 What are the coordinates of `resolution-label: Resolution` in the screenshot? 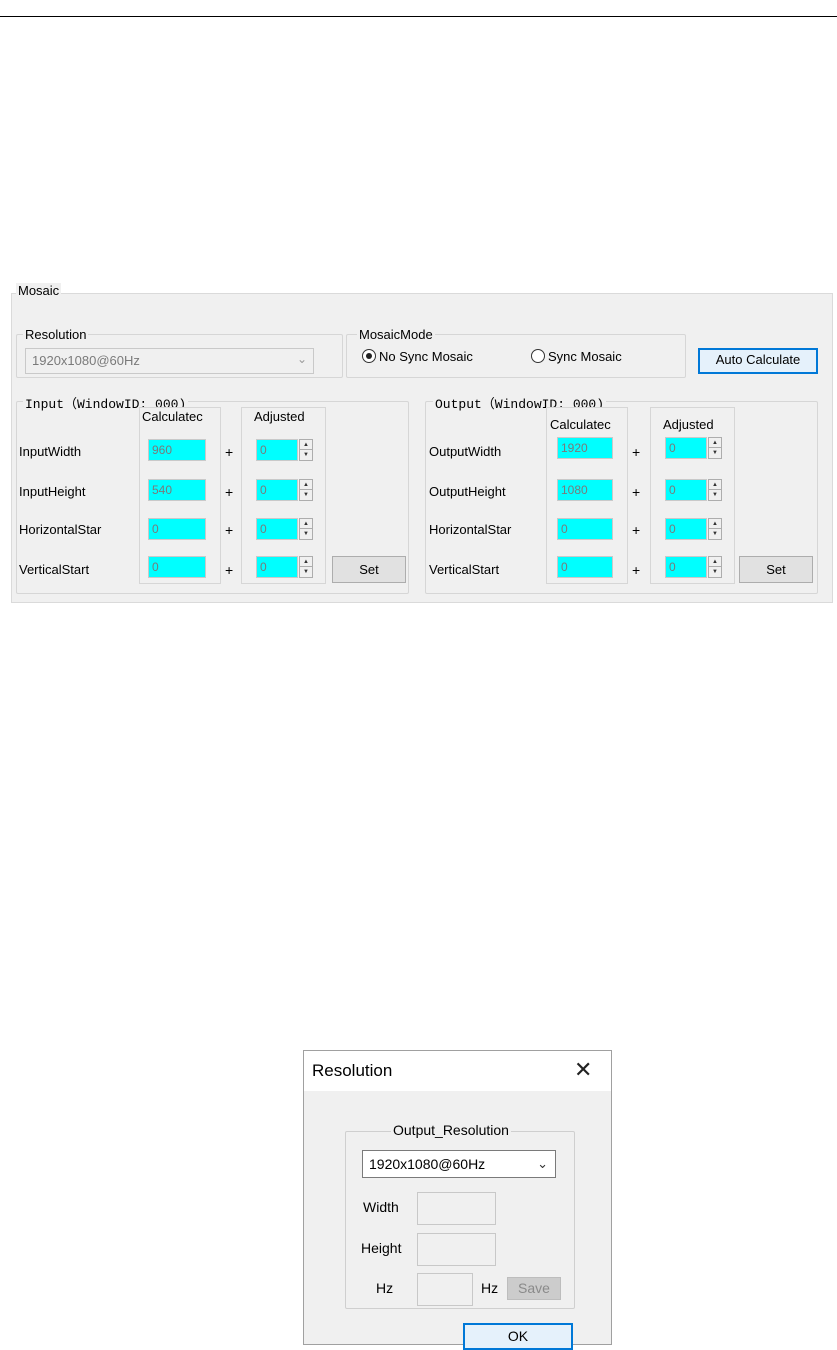 It's located at (56, 334).